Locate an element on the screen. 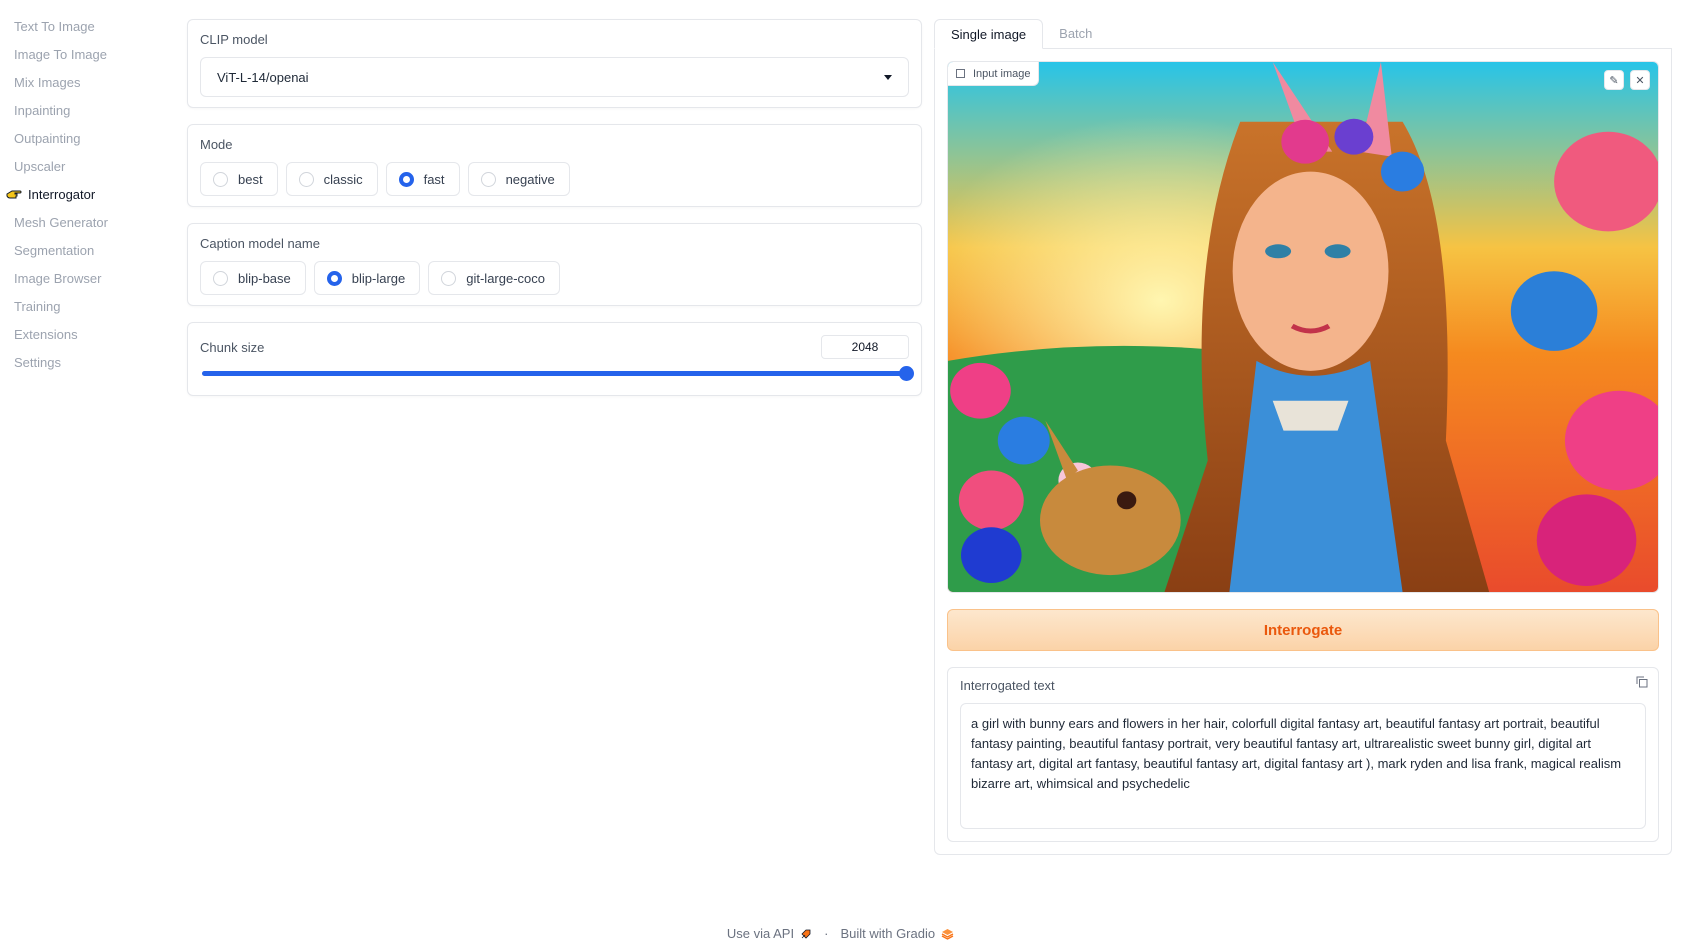 The image size is (1681, 942). sidebar-item-mix-images: Mix Images is located at coordinates (85, 82).